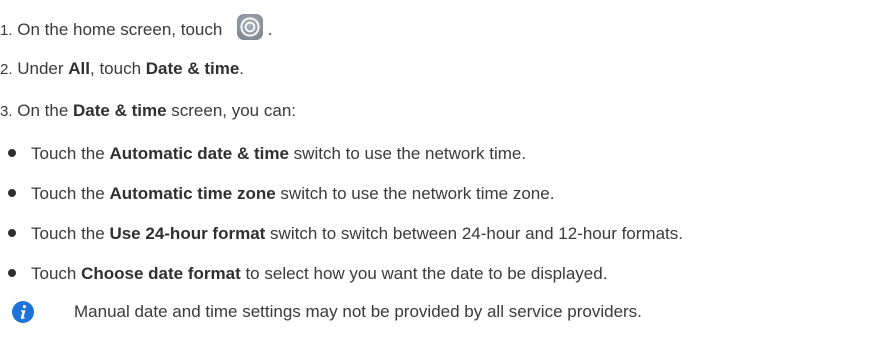 The height and width of the screenshot is (341, 890). Describe the element at coordinates (187, 233) in the screenshot. I see `bullet-3-bold: Use 24-hour format` at that location.